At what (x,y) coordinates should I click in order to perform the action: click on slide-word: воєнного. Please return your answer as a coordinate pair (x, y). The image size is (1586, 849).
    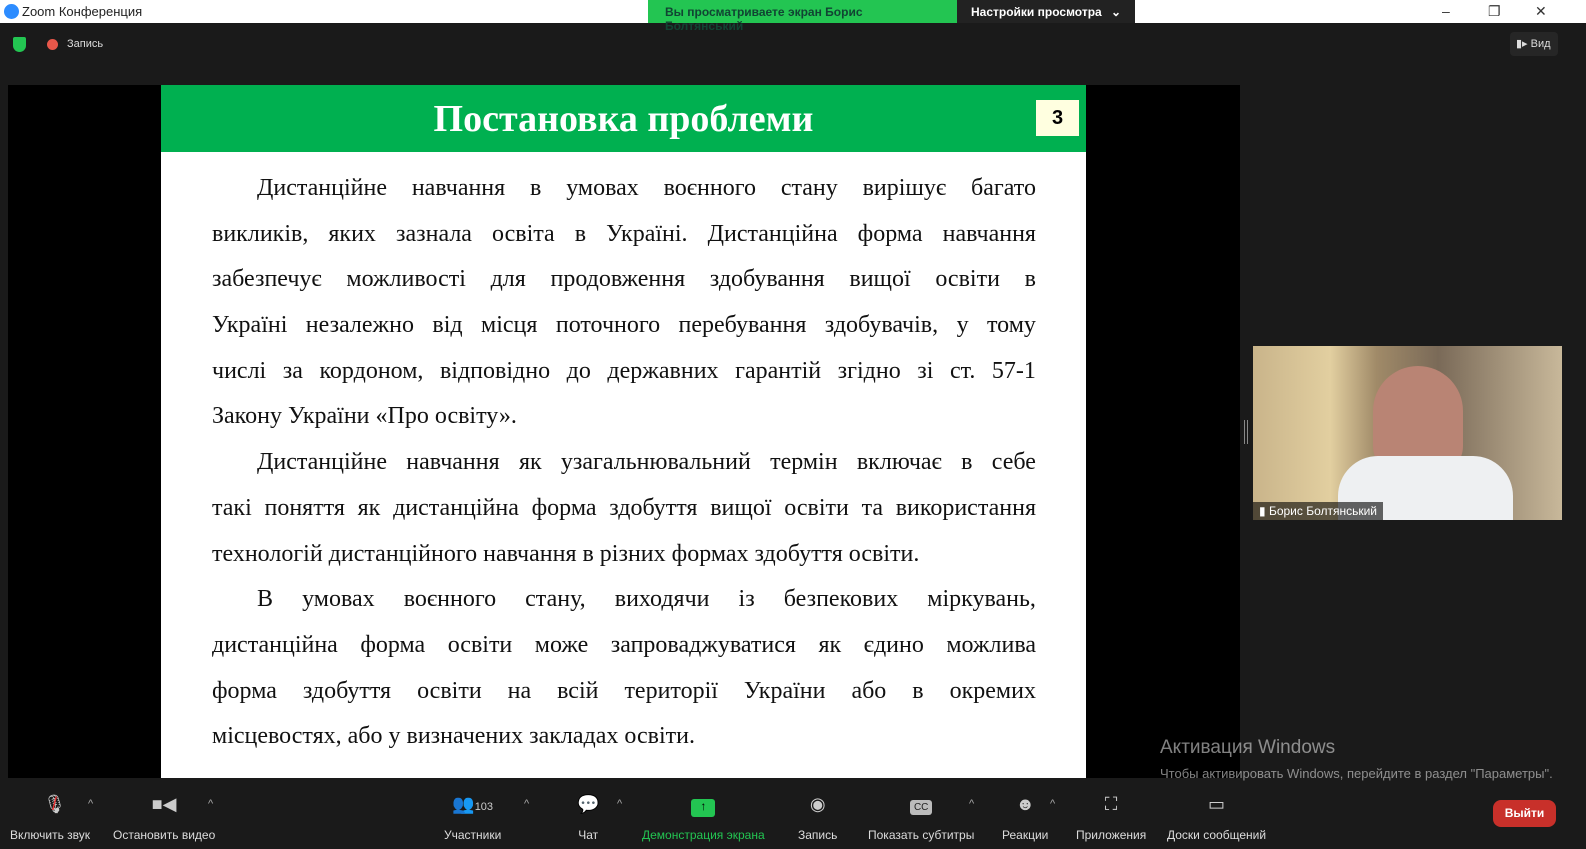
    Looking at the image, I should click on (709, 188).